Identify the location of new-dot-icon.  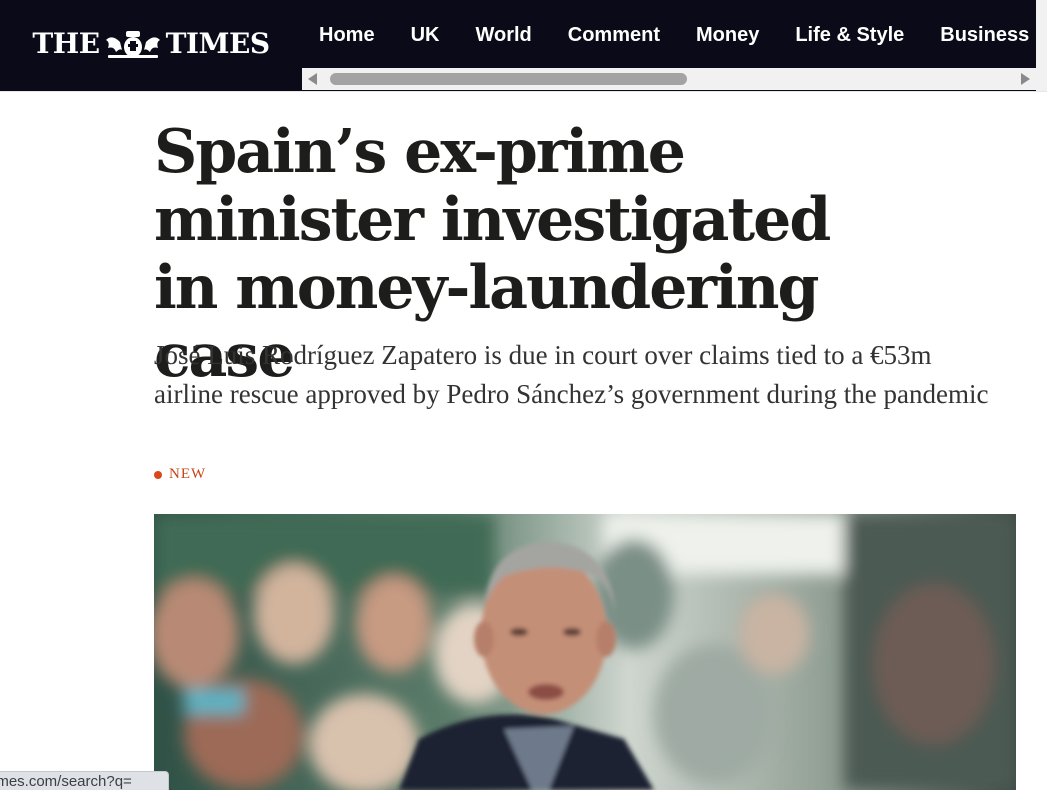
(158, 474).